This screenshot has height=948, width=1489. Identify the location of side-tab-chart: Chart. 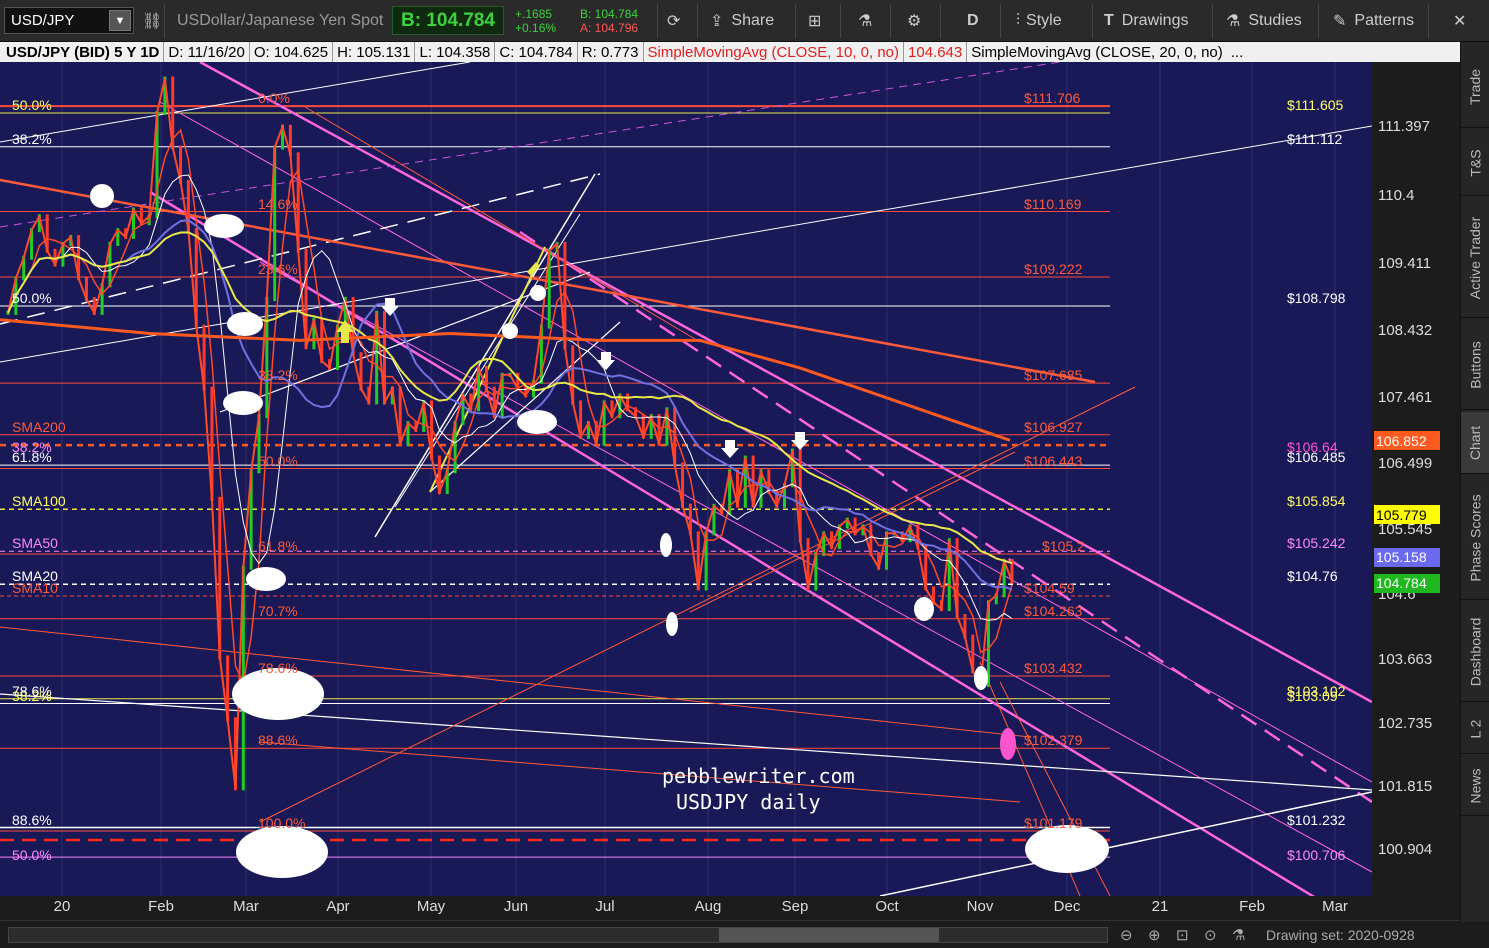
(1475, 443).